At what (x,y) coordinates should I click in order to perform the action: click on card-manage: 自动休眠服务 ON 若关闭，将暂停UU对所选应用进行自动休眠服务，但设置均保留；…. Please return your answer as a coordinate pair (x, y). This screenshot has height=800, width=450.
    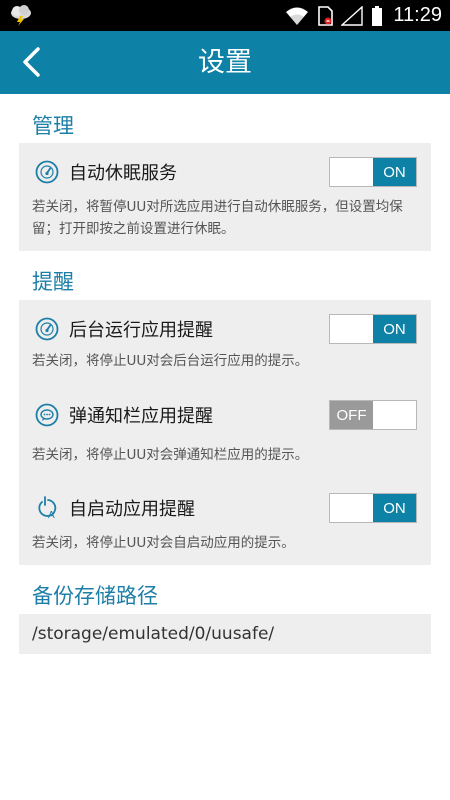
    Looking at the image, I should click on (225, 197).